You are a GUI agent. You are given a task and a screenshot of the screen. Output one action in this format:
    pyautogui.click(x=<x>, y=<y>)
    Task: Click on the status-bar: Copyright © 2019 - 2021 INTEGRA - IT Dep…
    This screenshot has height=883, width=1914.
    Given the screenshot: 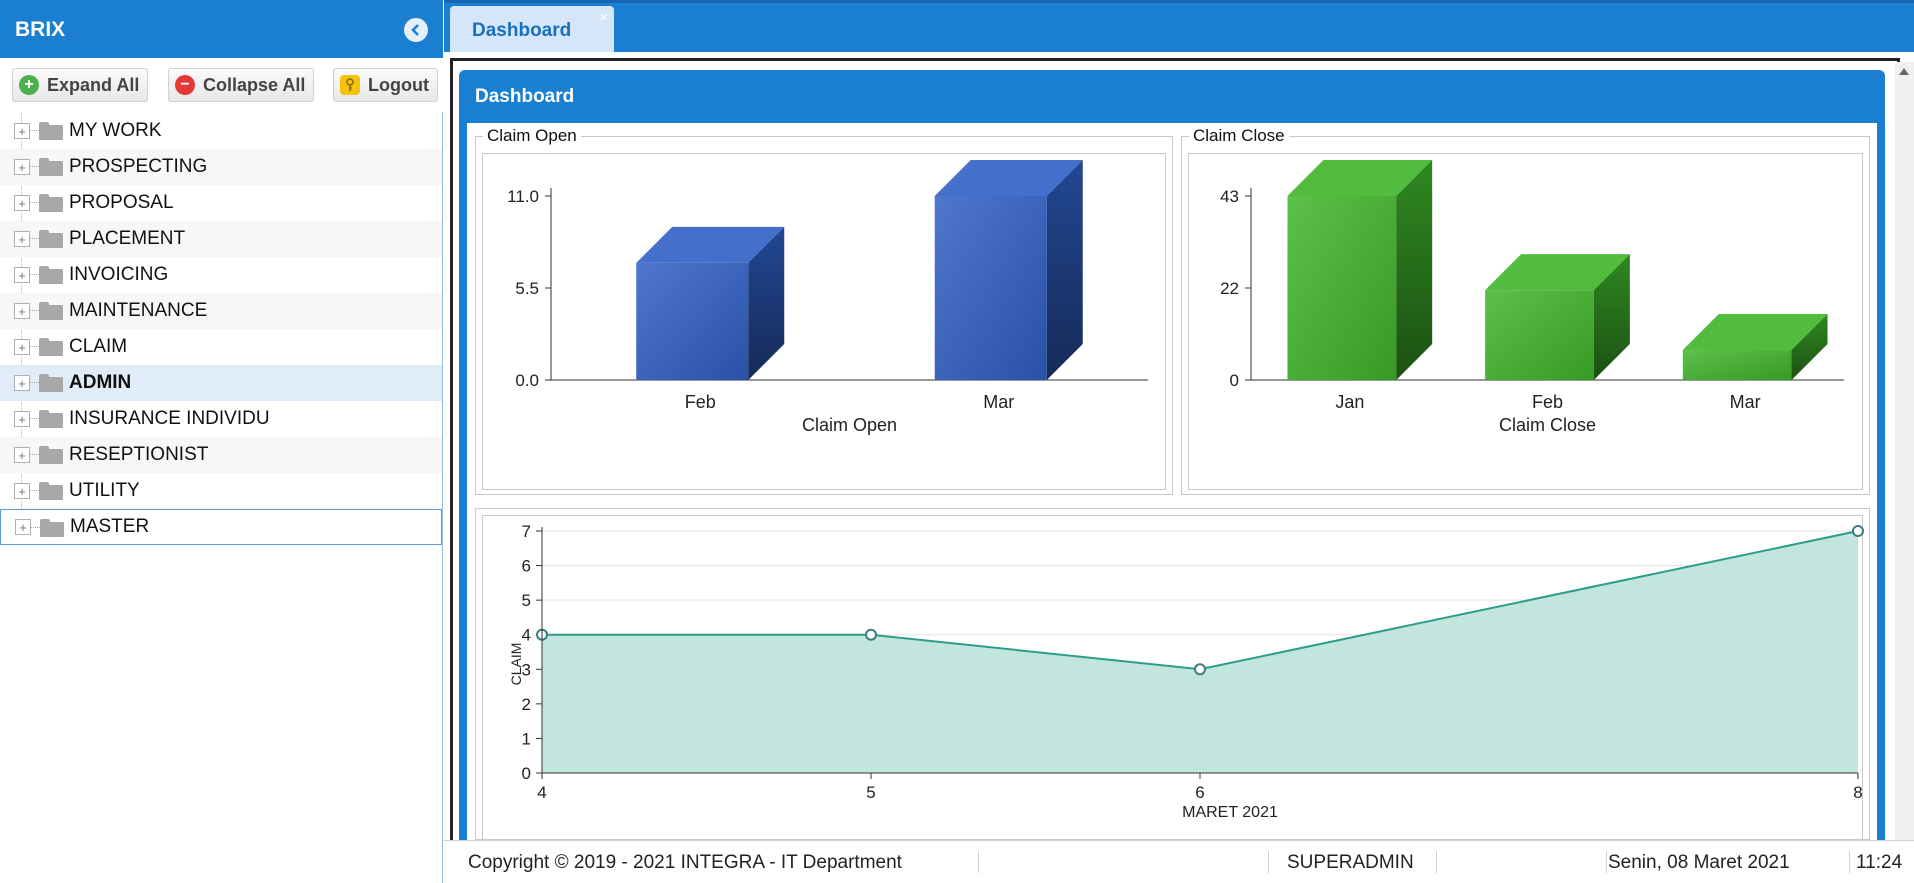 What is the action you would take?
    pyautogui.click(x=1179, y=861)
    